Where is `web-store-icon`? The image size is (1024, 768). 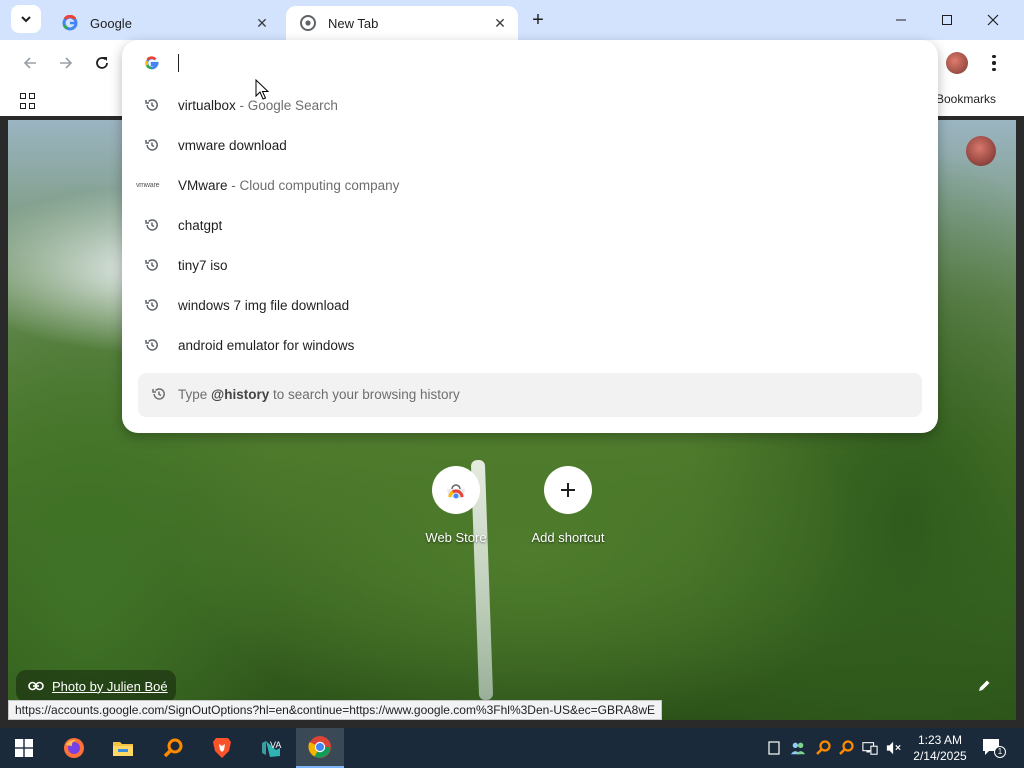
web-store-icon is located at coordinates (456, 490).